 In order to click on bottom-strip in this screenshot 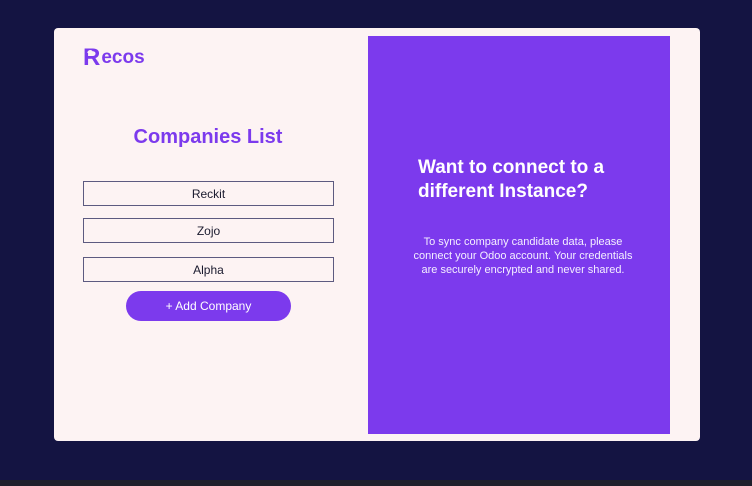, I will do `click(376, 483)`.